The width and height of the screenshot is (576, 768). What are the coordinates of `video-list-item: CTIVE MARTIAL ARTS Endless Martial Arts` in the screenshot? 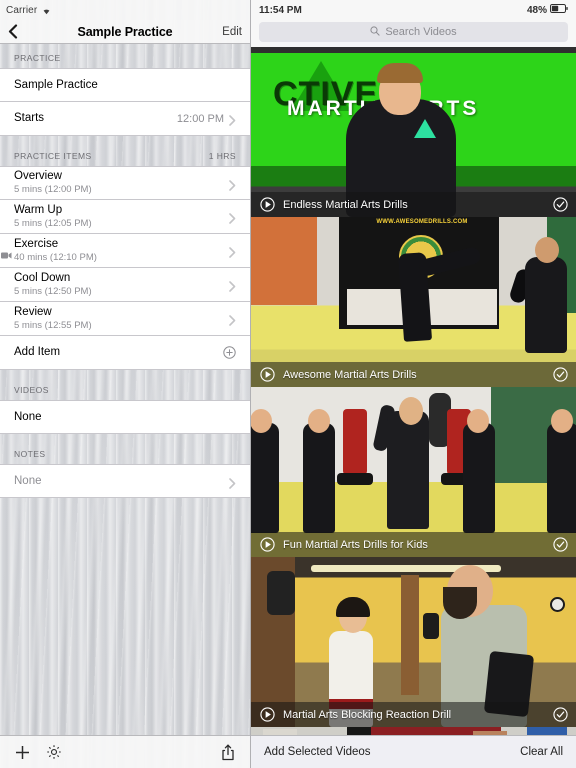 It's located at (413, 132).